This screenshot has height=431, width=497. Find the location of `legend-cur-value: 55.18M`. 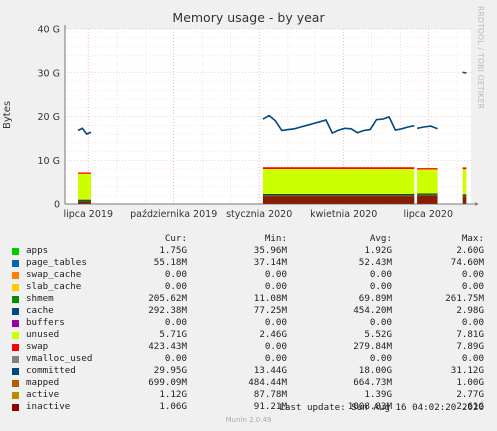

legend-cur-value: 55.18M is located at coordinates (170, 262).